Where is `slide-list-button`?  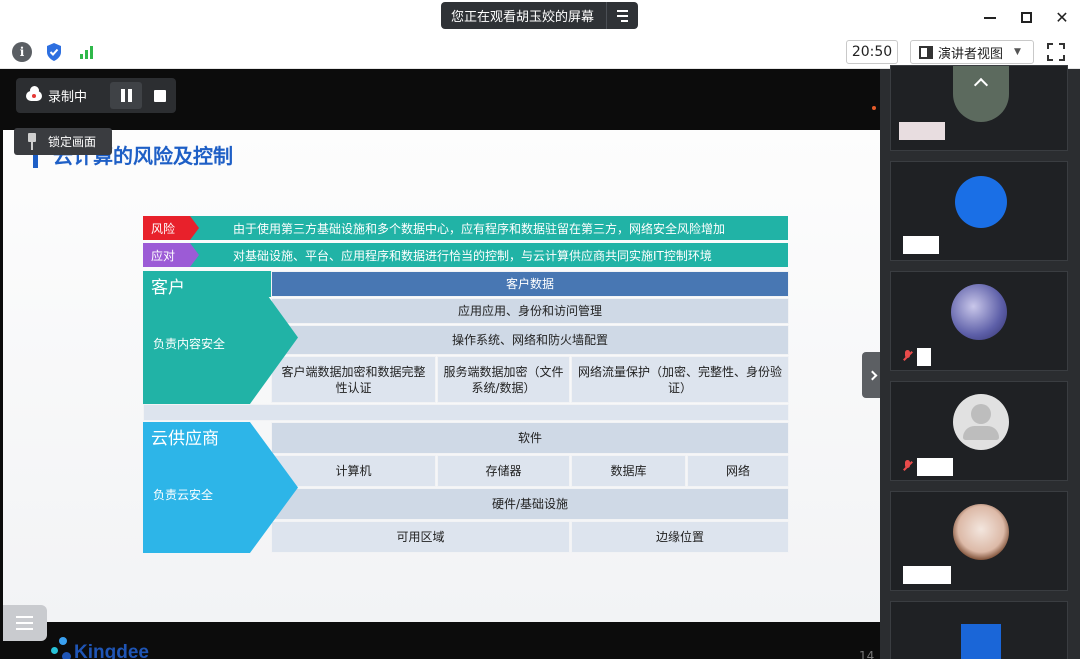
slide-list-button is located at coordinates (25, 623).